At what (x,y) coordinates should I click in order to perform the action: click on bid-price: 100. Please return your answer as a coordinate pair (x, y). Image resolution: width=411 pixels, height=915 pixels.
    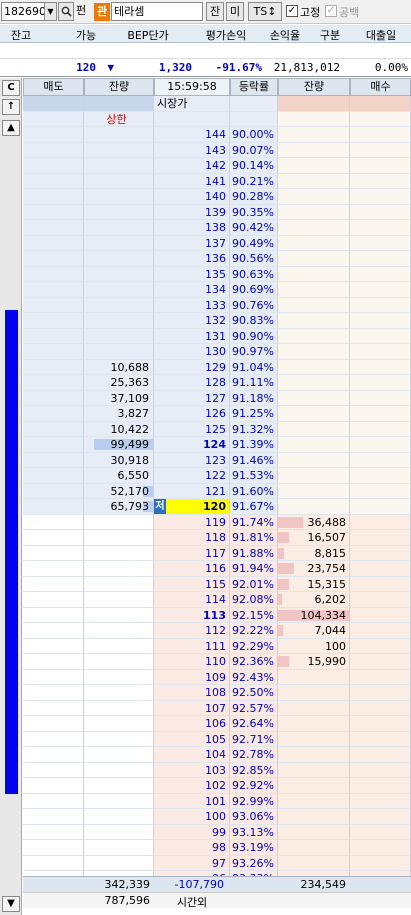
    Looking at the image, I should click on (192, 817).